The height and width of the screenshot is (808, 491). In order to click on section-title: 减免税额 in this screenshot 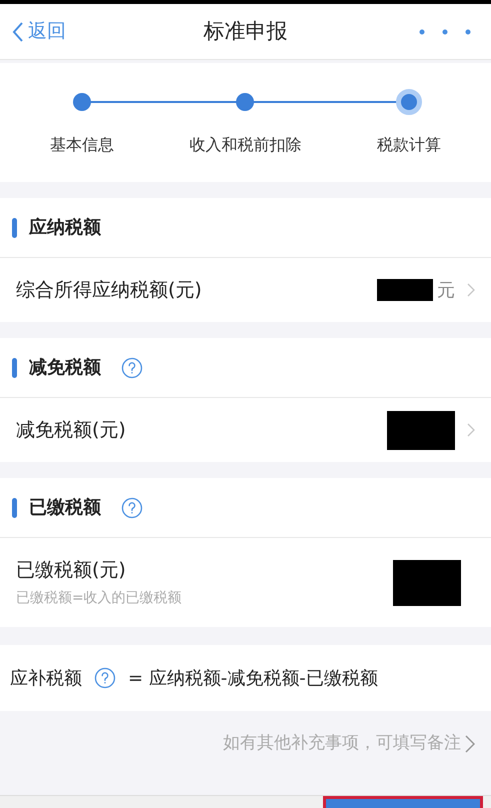, I will do `click(65, 368)`.